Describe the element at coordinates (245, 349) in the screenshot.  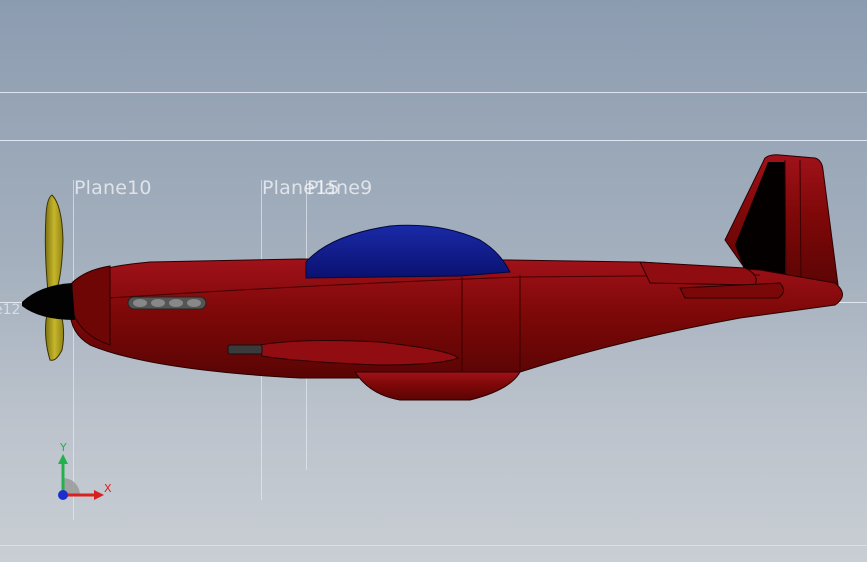
I see `gun-barrel` at that location.